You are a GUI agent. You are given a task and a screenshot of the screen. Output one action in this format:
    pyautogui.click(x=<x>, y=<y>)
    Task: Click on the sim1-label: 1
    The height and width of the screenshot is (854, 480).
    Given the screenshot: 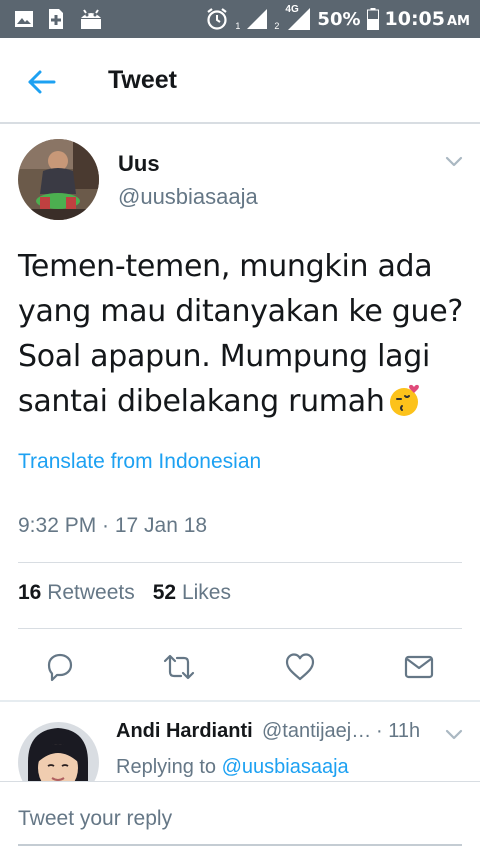 What is the action you would take?
    pyautogui.click(x=238, y=26)
    